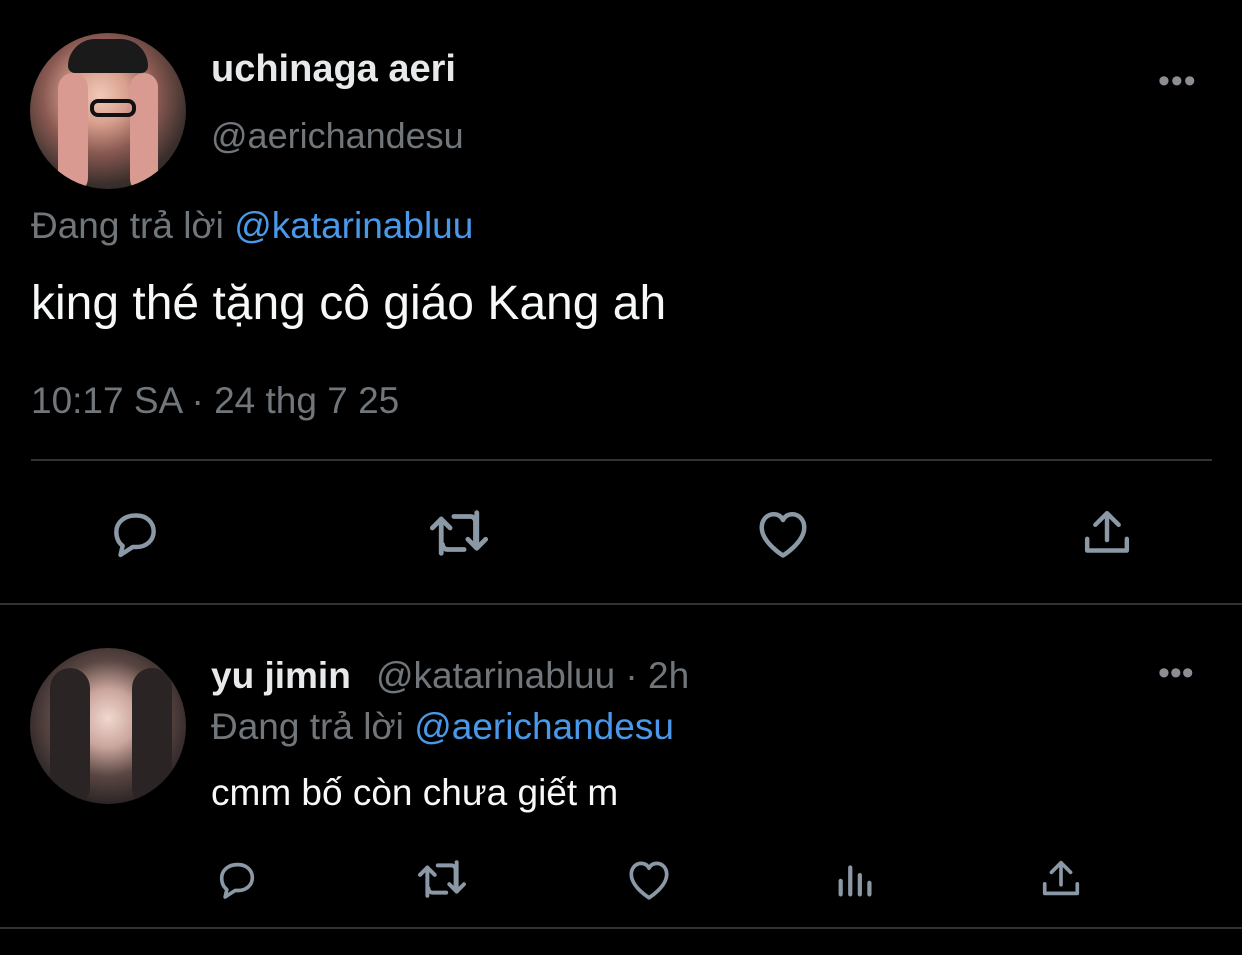  Describe the element at coordinates (333, 69) in the screenshot. I see `author-name: uchinaga aeri` at that location.